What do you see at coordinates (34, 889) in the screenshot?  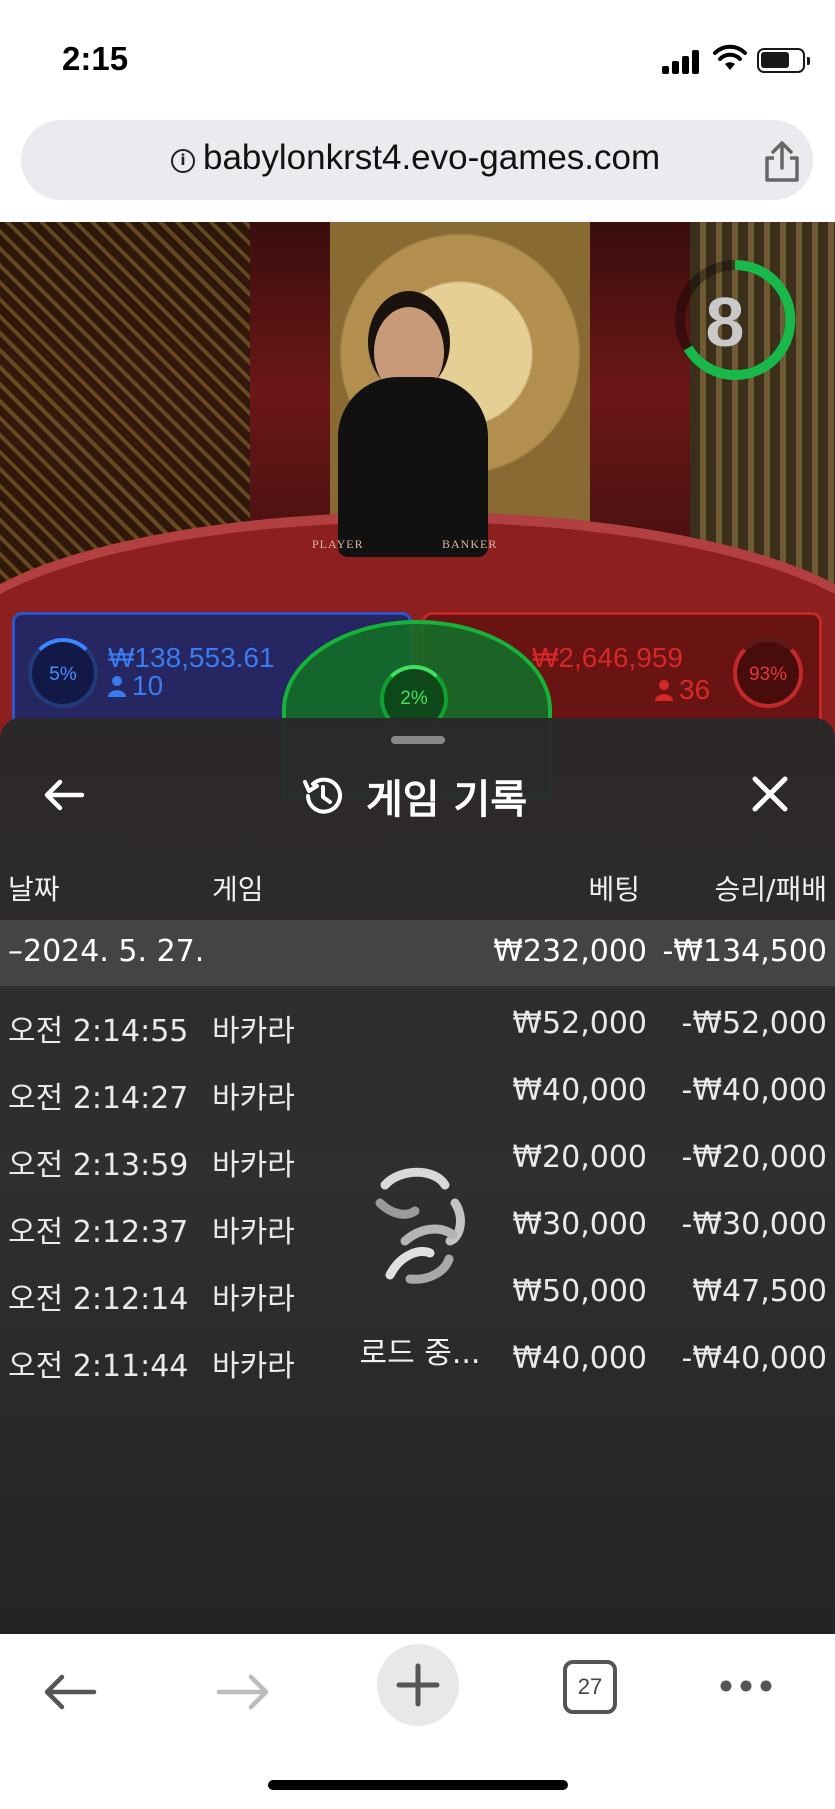 I see `column-header-date: 날짜` at bounding box center [34, 889].